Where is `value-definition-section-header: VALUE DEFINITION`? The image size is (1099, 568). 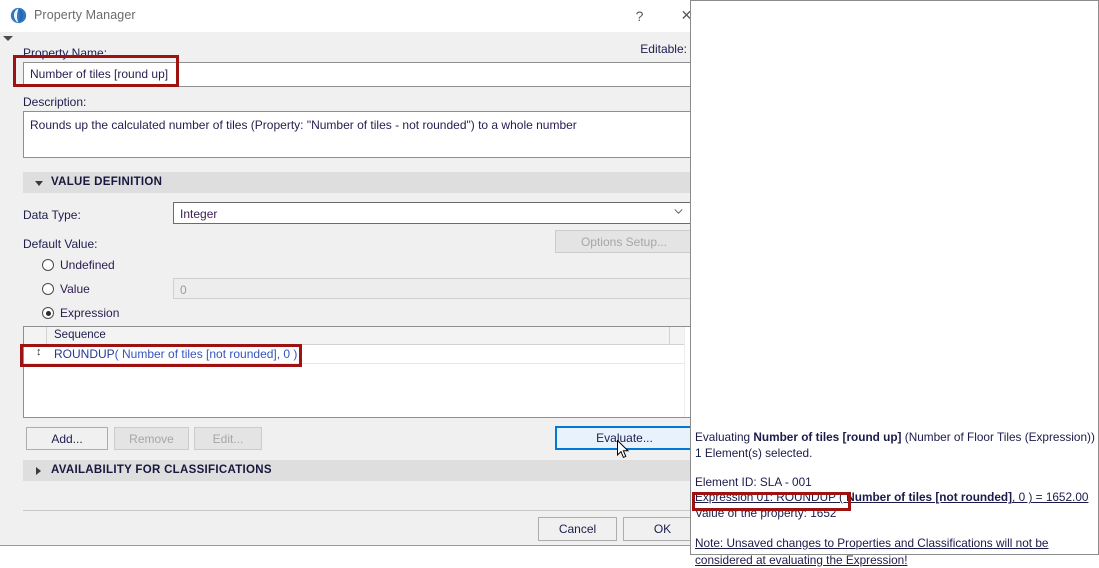
value-definition-section-header: VALUE DEFINITION is located at coordinates (362, 182).